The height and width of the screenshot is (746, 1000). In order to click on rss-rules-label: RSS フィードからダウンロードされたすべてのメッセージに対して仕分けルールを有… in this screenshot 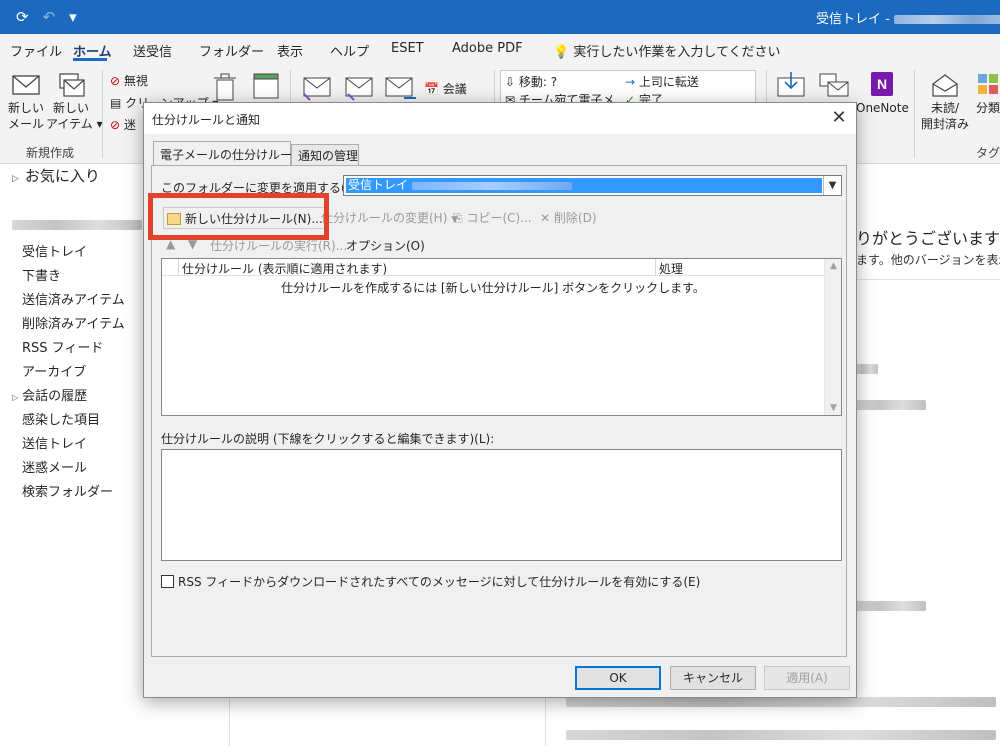, I will do `click(439, 582)`.